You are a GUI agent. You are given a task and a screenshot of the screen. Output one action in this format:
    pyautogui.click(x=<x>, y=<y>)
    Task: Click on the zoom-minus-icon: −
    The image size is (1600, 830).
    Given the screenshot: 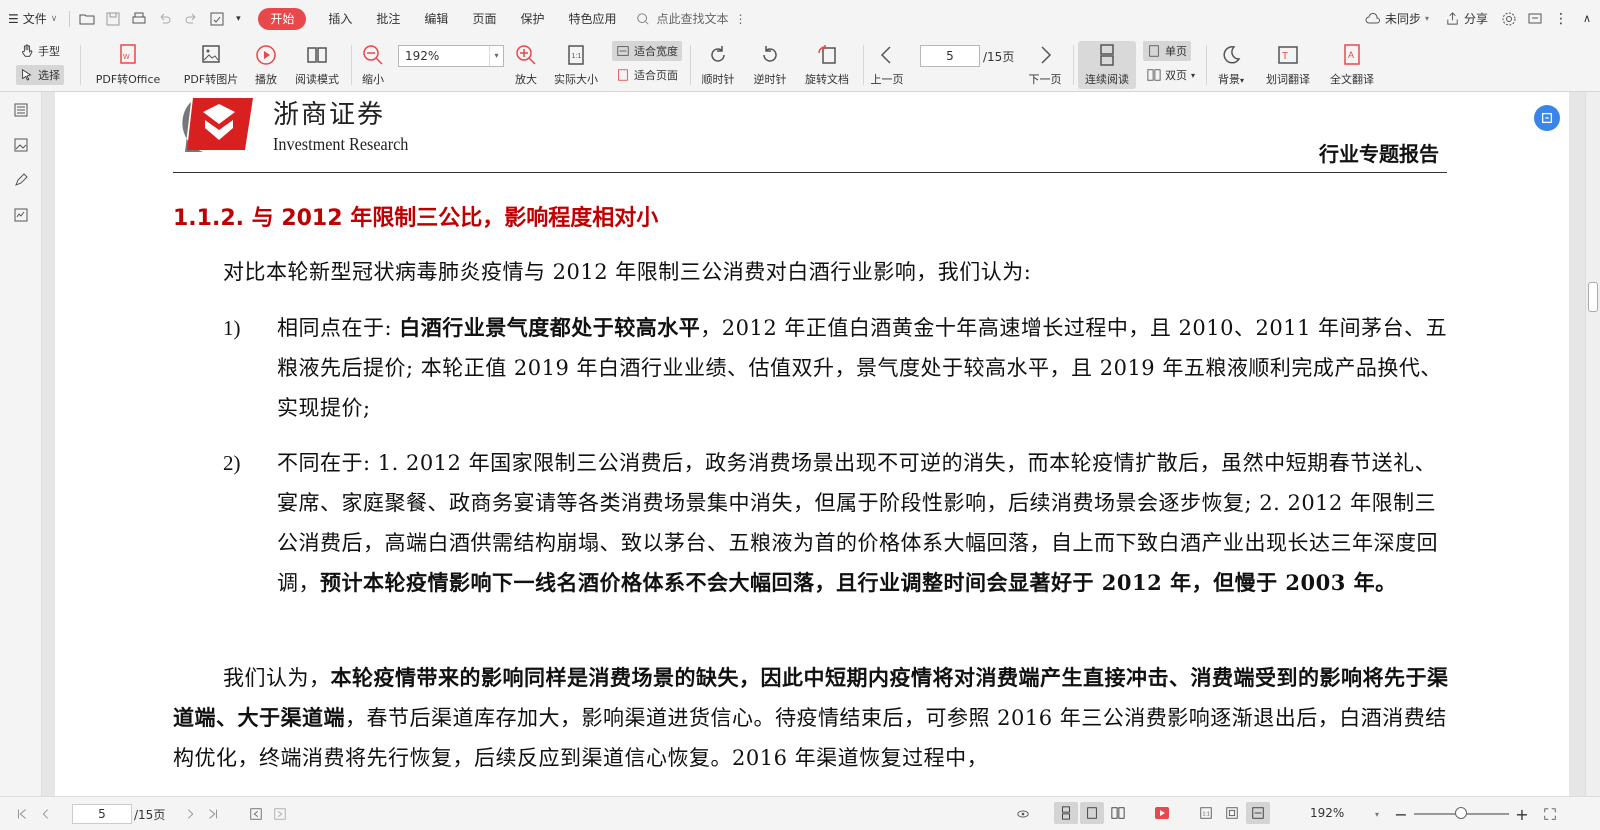 What is the action you would take?
    pyautogui.click(x=1401, y=814)
    